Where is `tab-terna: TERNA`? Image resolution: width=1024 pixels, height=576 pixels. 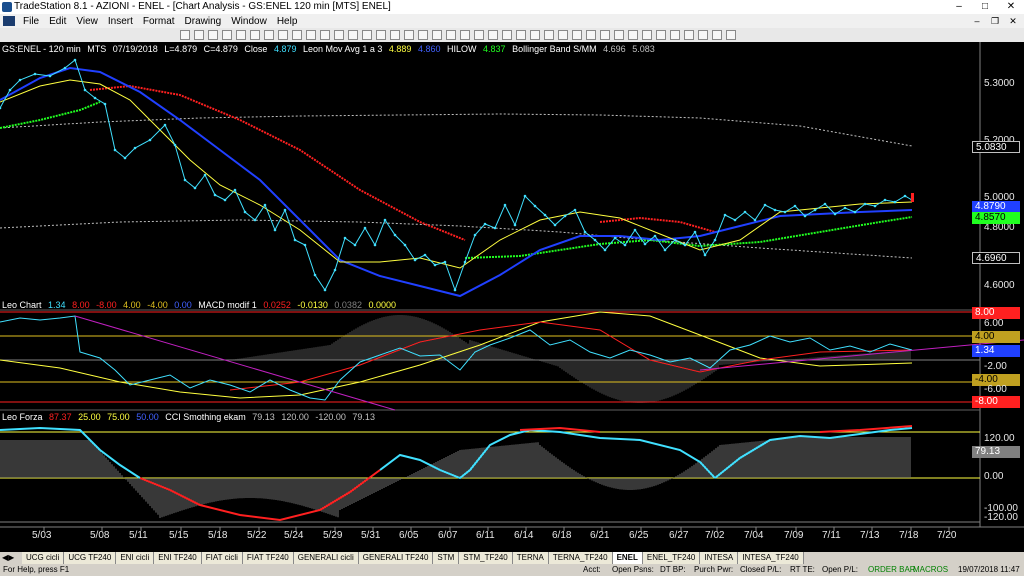 tab-terna: TERNA is located at coordinates (530, 558).